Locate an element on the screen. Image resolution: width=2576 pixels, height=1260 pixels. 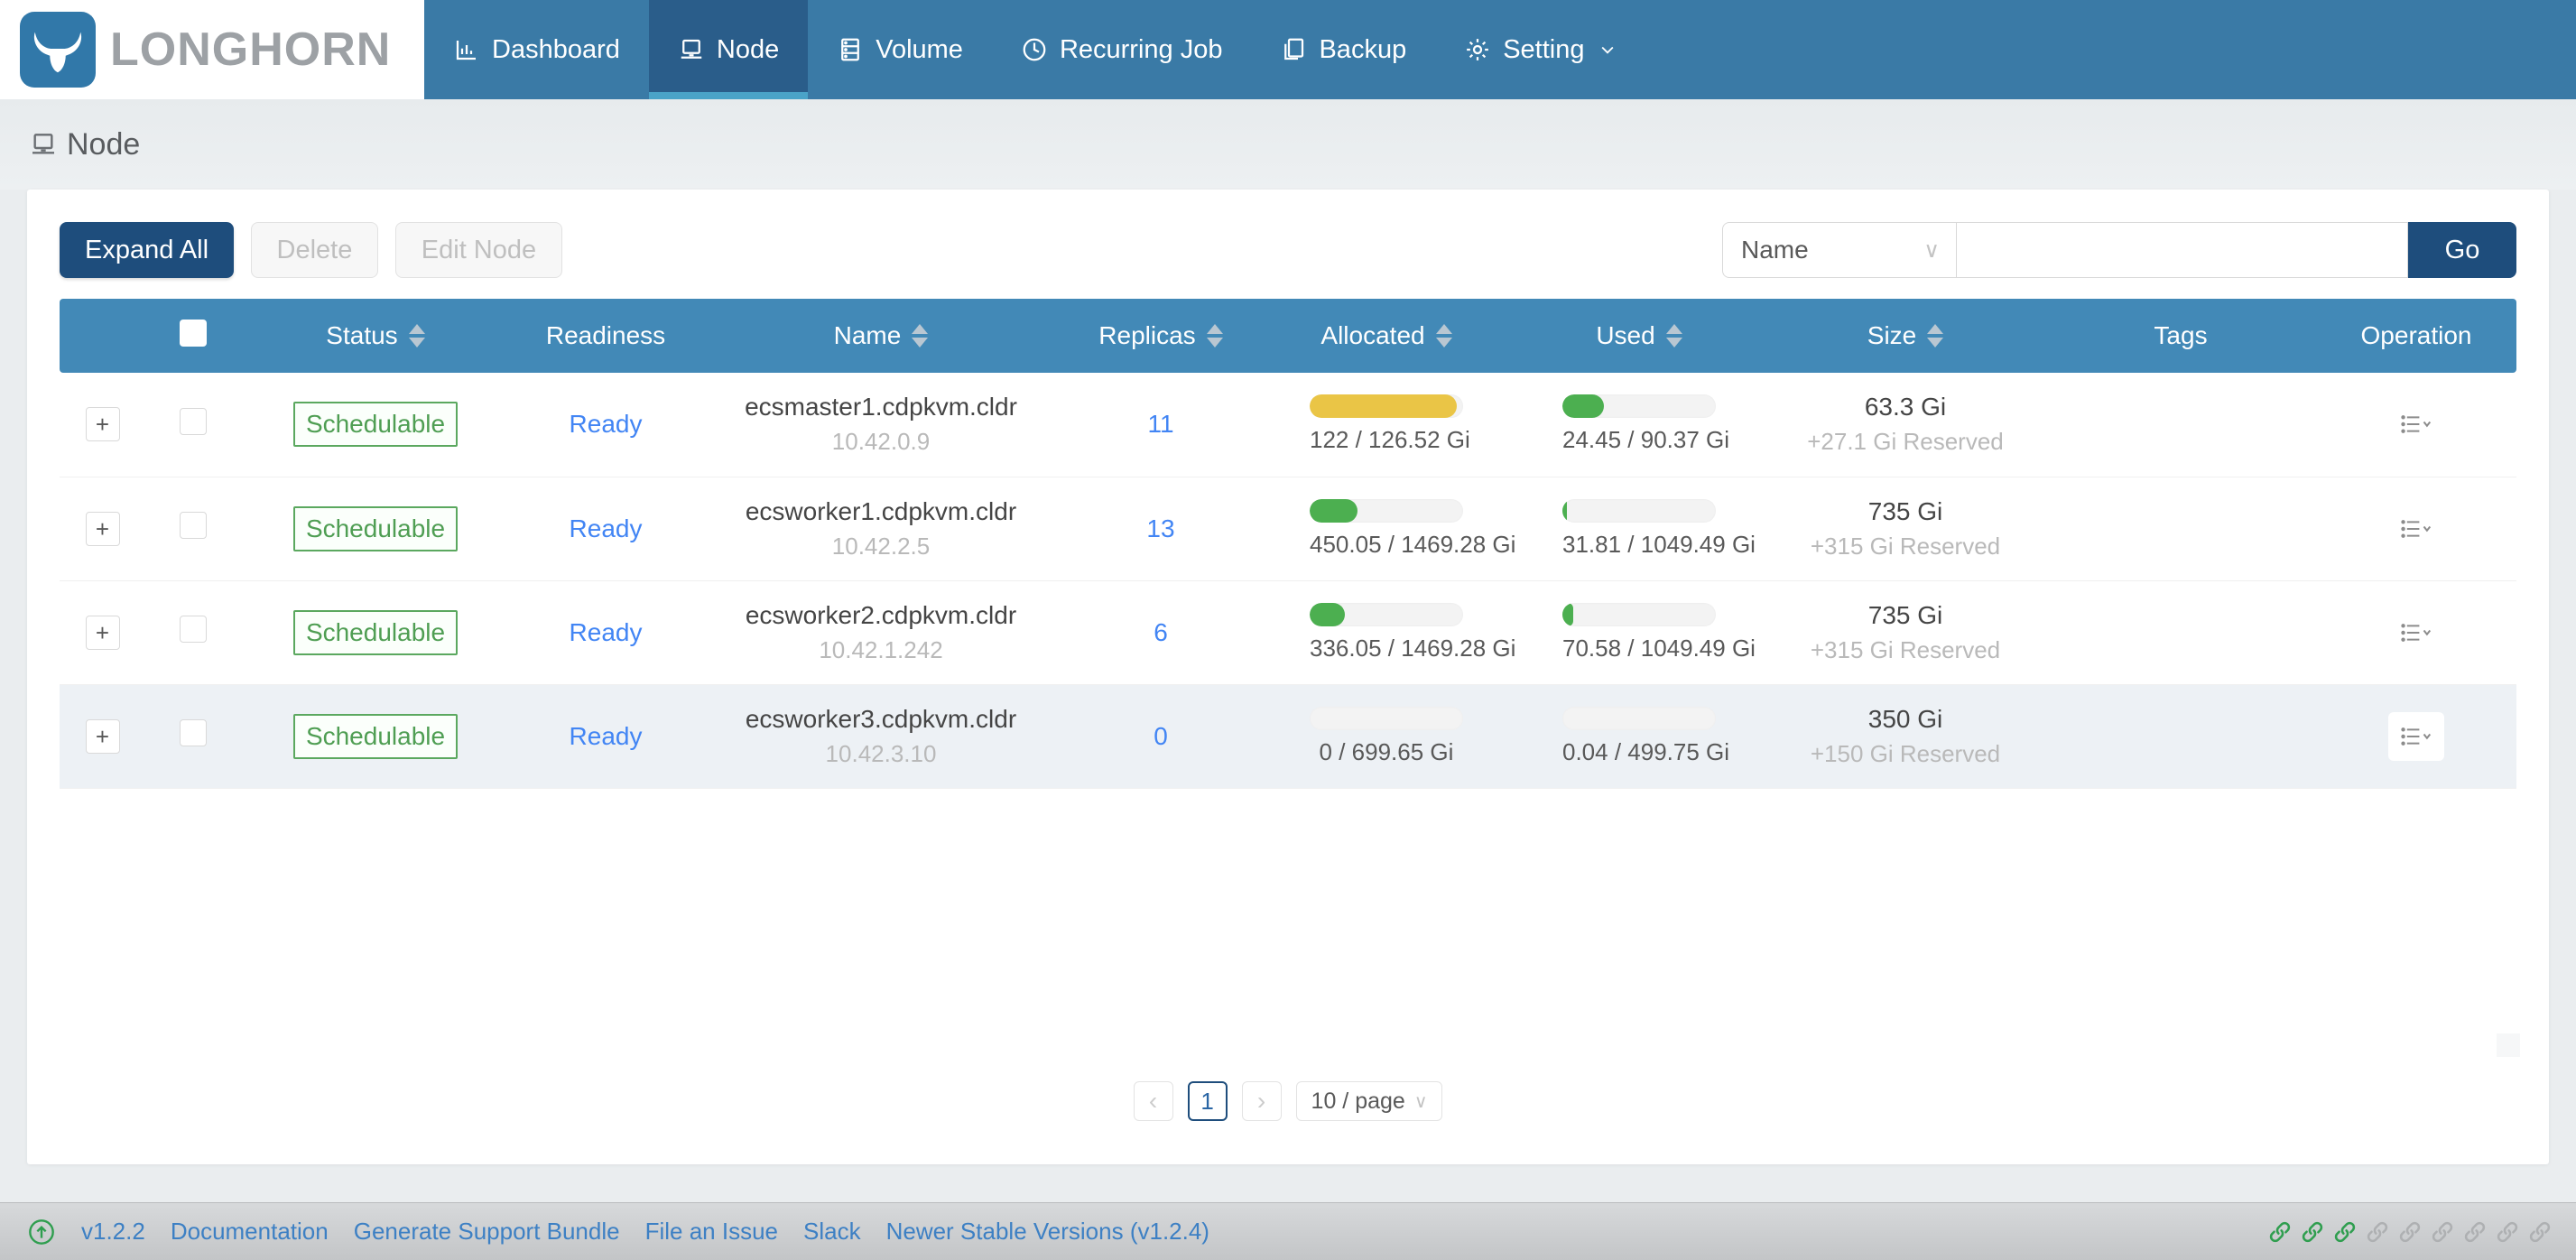
file-issue-link: File an Issue is located at coordinates (711, 1232).